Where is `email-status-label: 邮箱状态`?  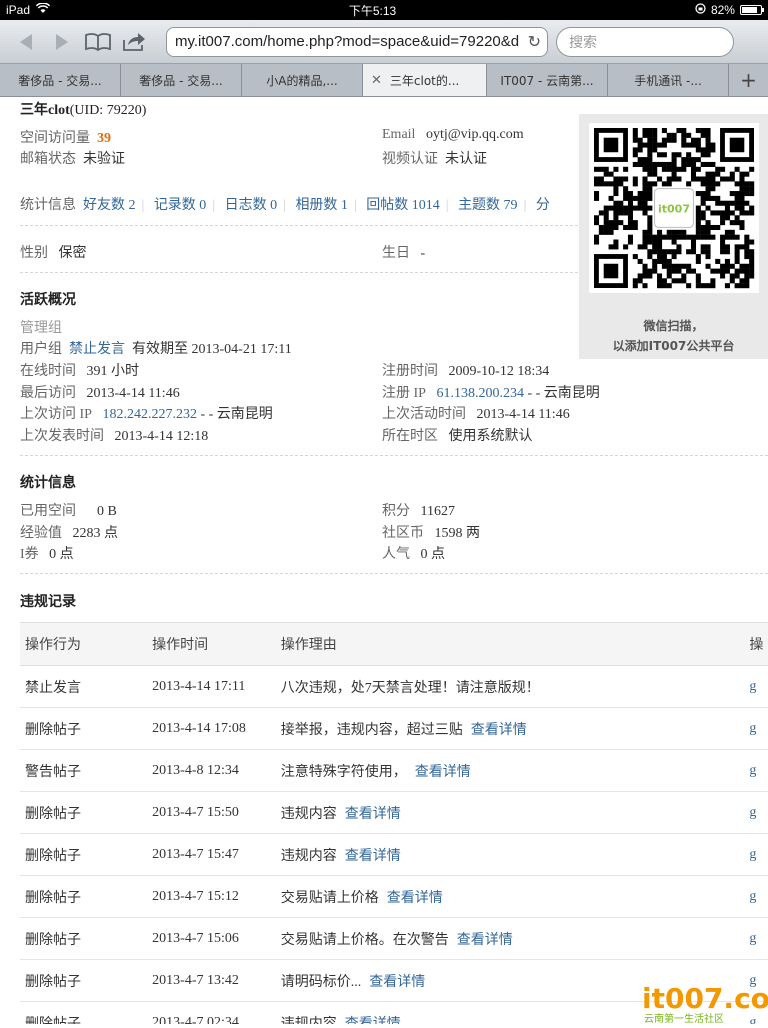
email-status-label: 邮箱状态 is located at coordinates (48, 159).